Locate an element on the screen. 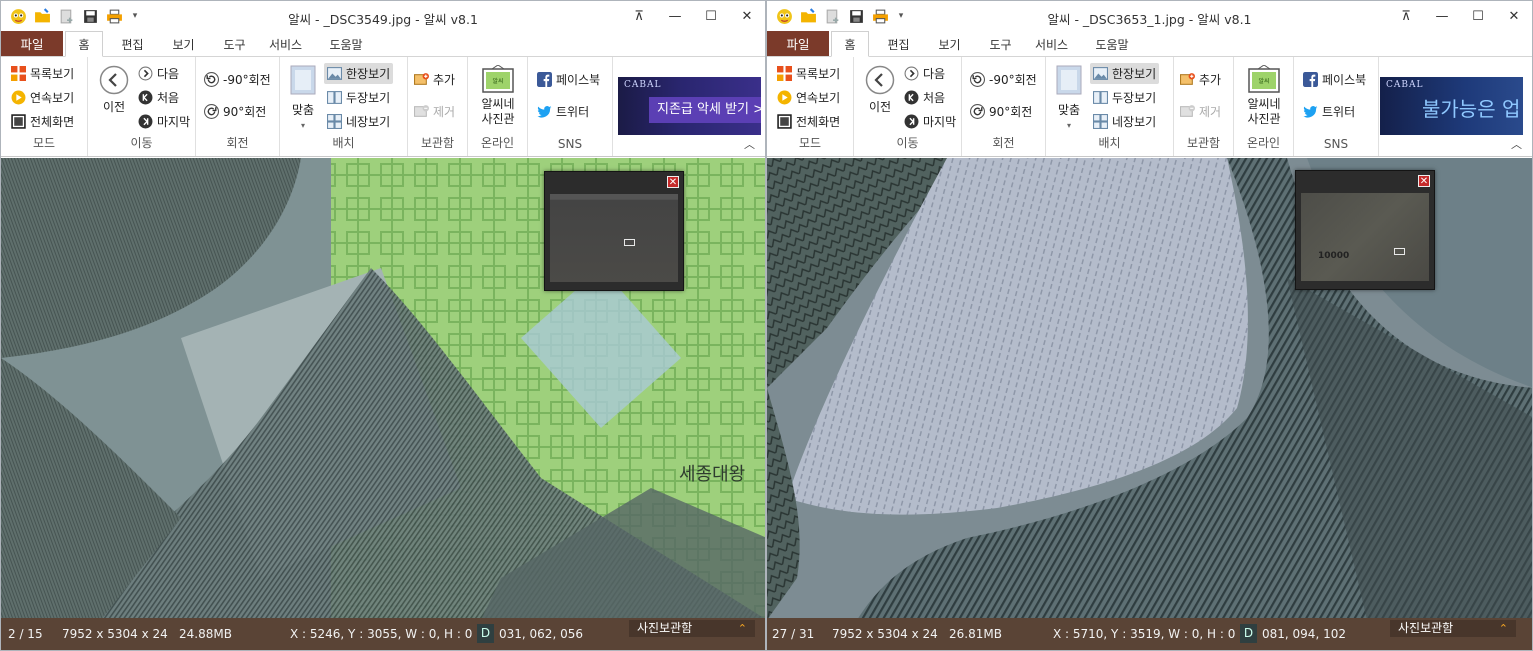  expand-up-icon: ⌃ is located at coordinates (1503, 628).